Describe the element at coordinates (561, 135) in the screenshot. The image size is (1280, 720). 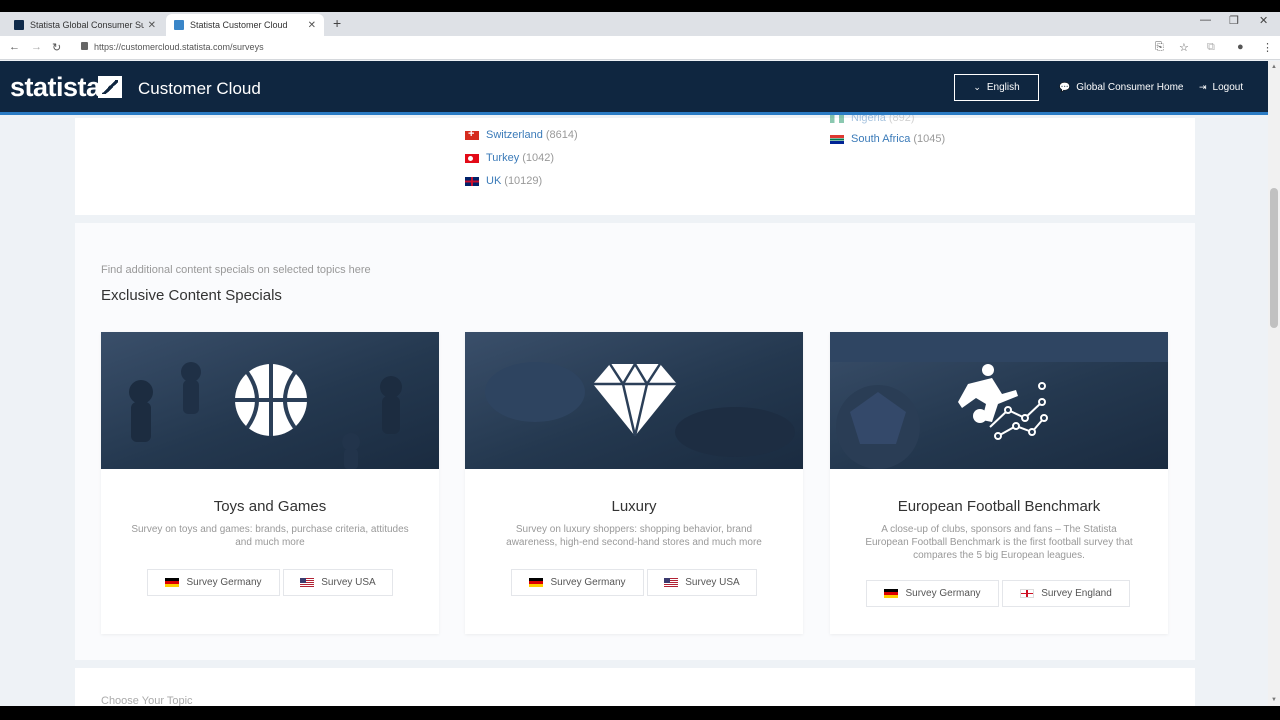
I see `country-count: (8614)` at that location.